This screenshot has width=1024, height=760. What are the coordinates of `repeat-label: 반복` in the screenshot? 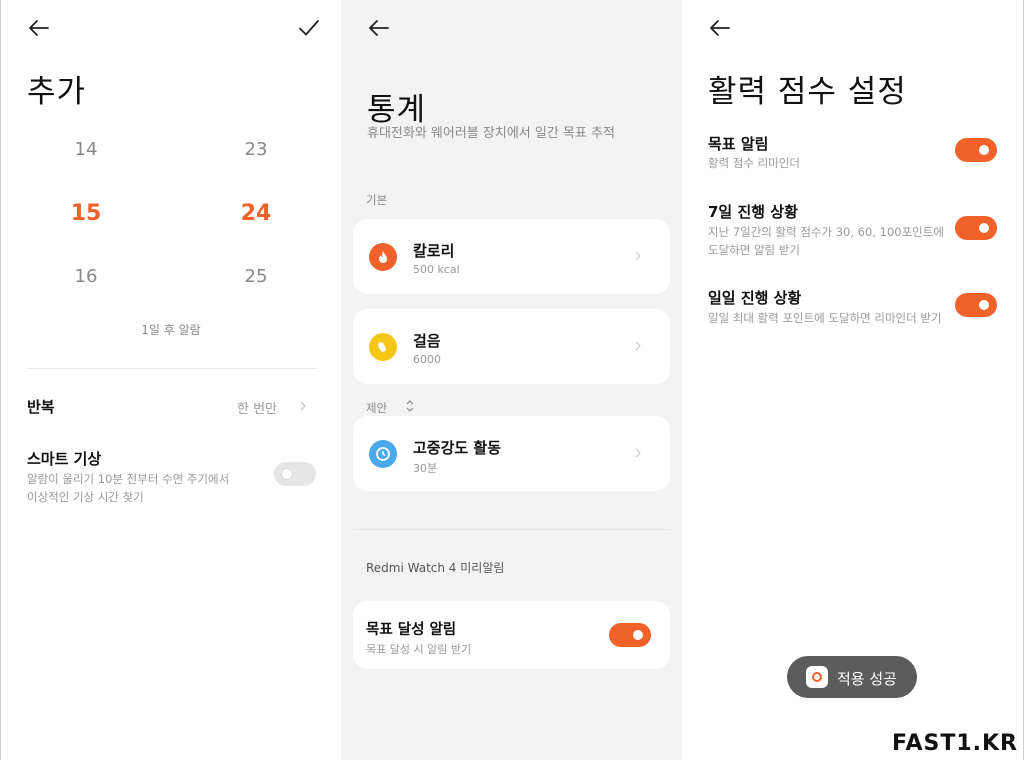 It's located at (41, 407).